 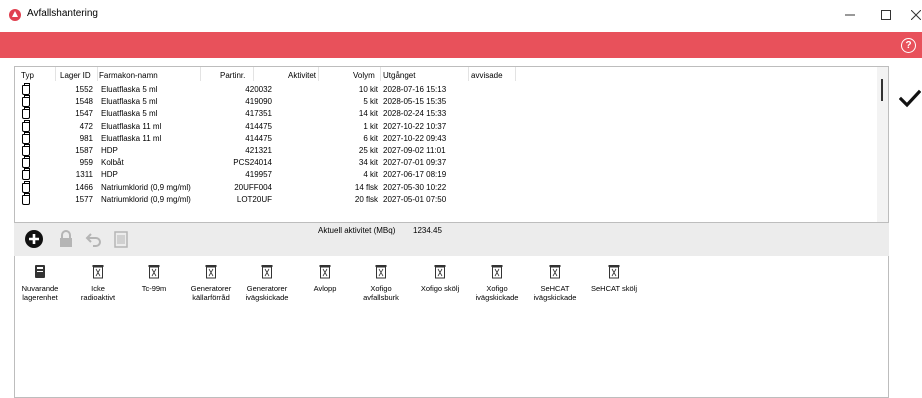 What do you see at coordinates (415, 175) in the screenshot?
I see `cell-utgang: 2027-06-17 08:19` at bounding box center [415, 175].